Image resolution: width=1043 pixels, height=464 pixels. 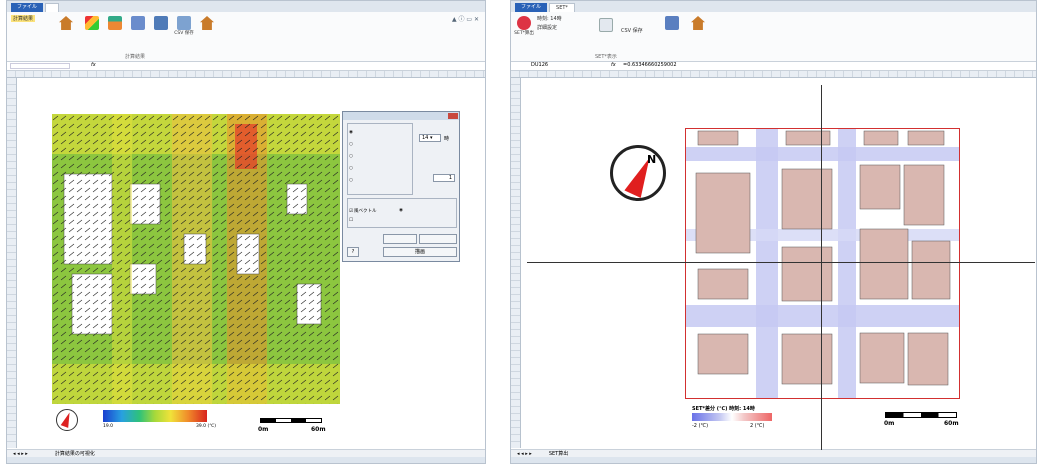 What do you see at coordinates (353, 252) in the screenshot?
I see `help-button: ?` at bounding box center [353, 252].